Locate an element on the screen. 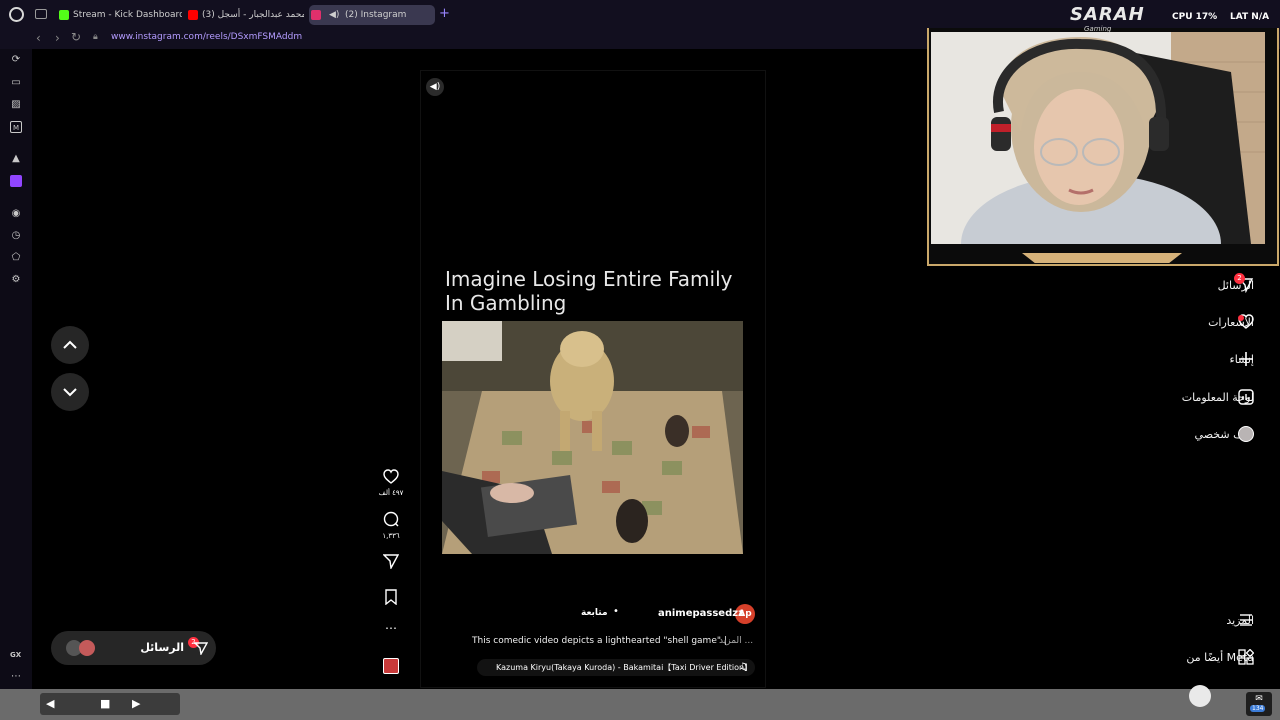 Image resolution: width=1280 pixels, height=720 pixels. music-note-icon: ♫ is located at coordinates (742, 667).